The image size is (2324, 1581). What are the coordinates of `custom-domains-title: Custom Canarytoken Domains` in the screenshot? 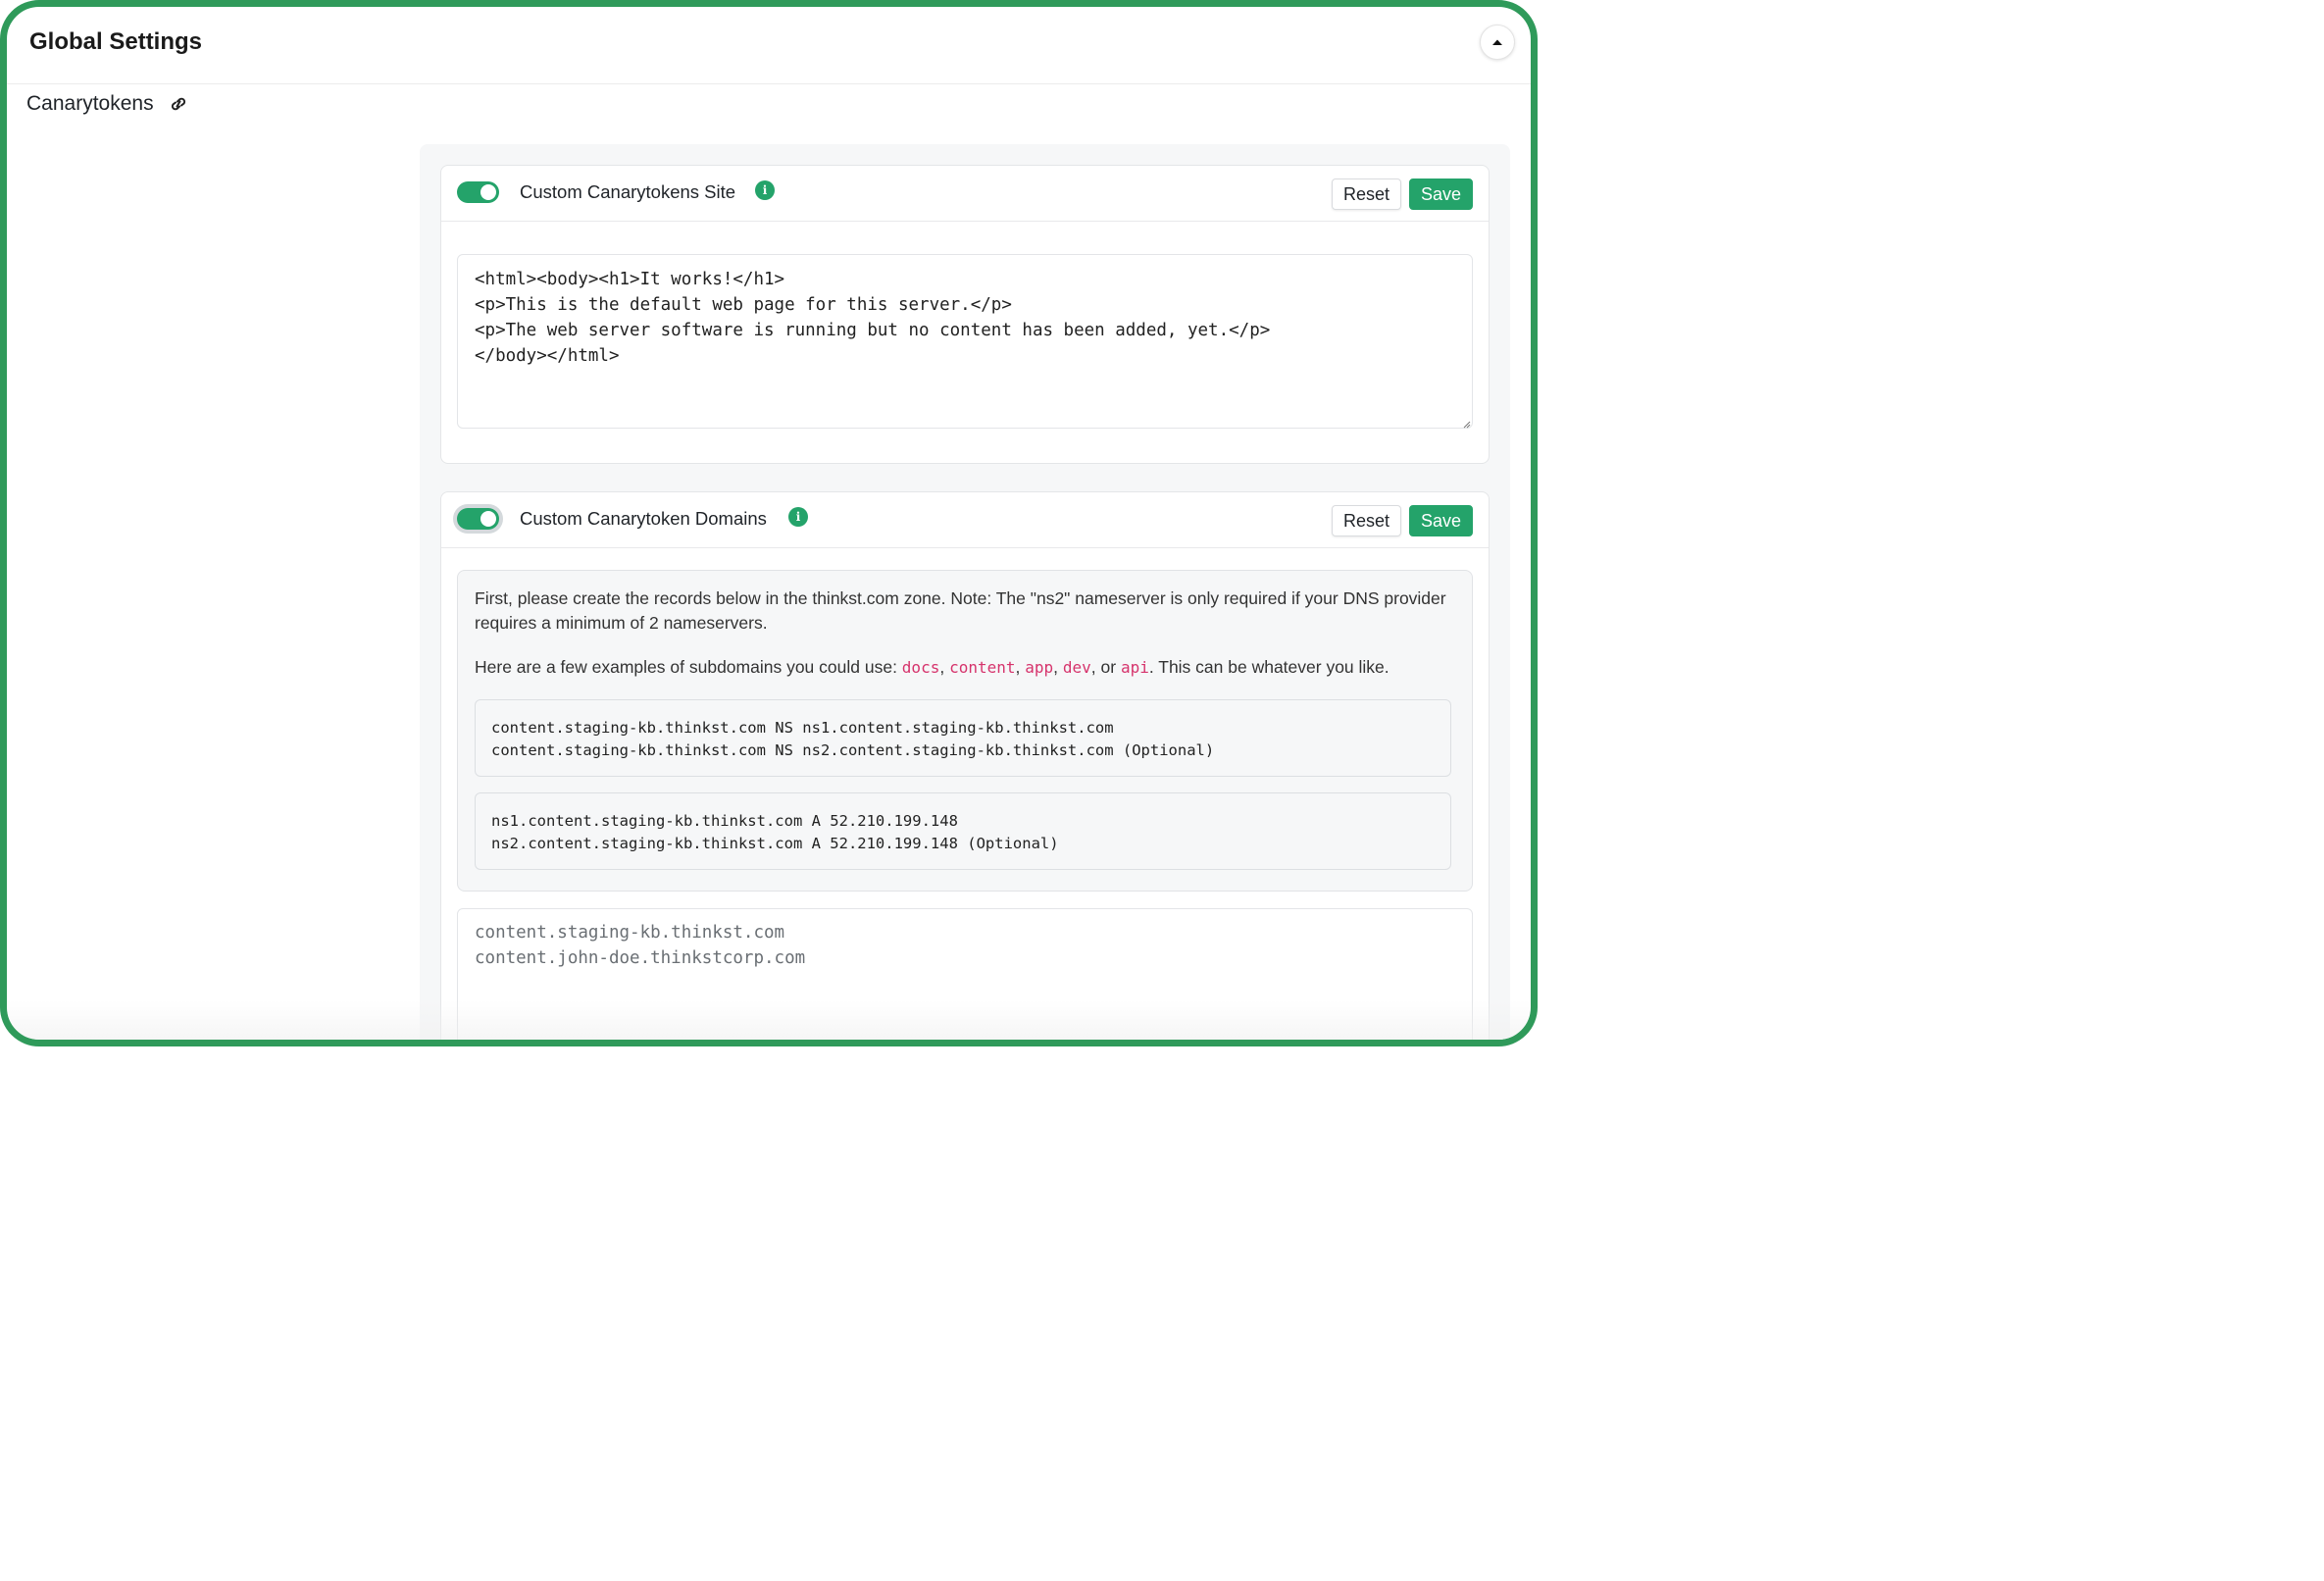 It's located at (643, 518).